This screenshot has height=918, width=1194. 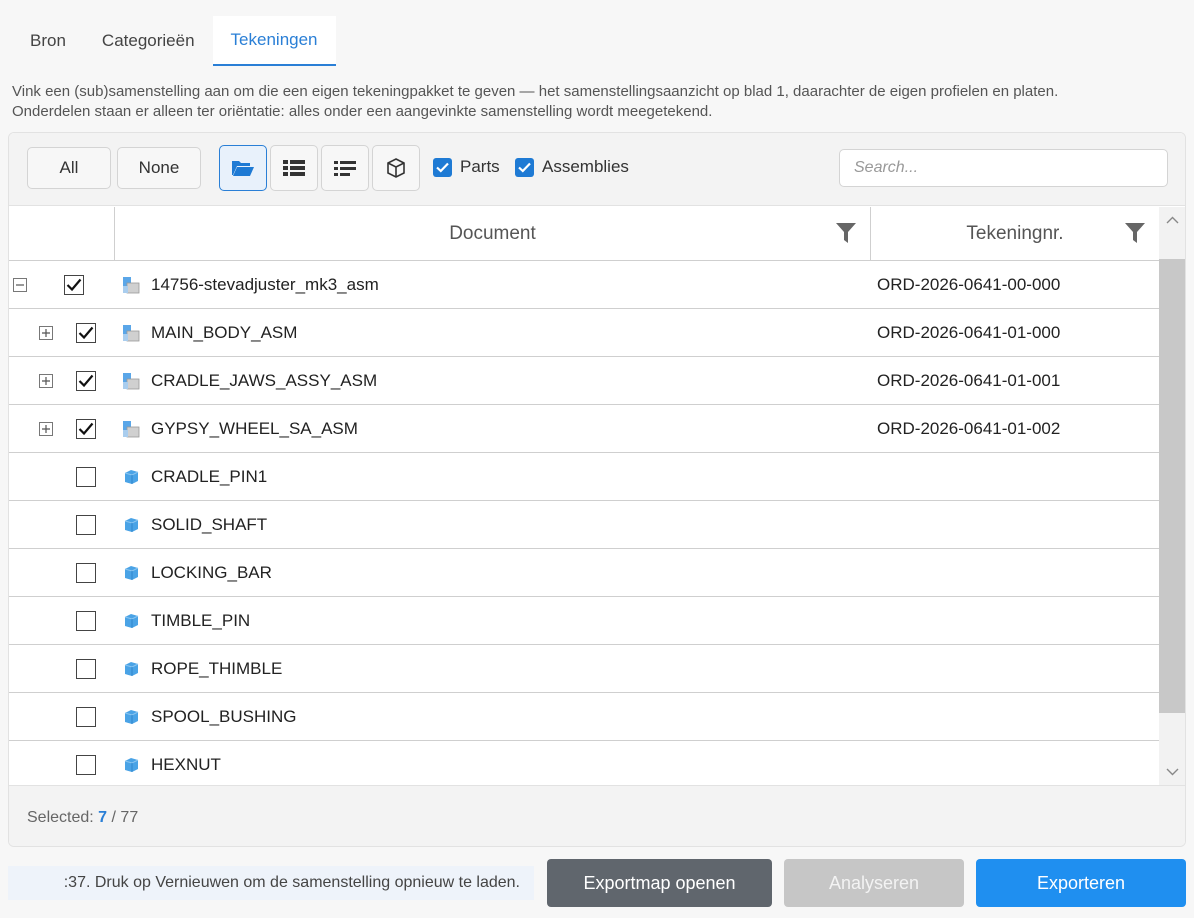 What do you see at coordinates (125, 817) in the screenshot?
I see `selection-total: / 77` at bounding box center [125, 817].